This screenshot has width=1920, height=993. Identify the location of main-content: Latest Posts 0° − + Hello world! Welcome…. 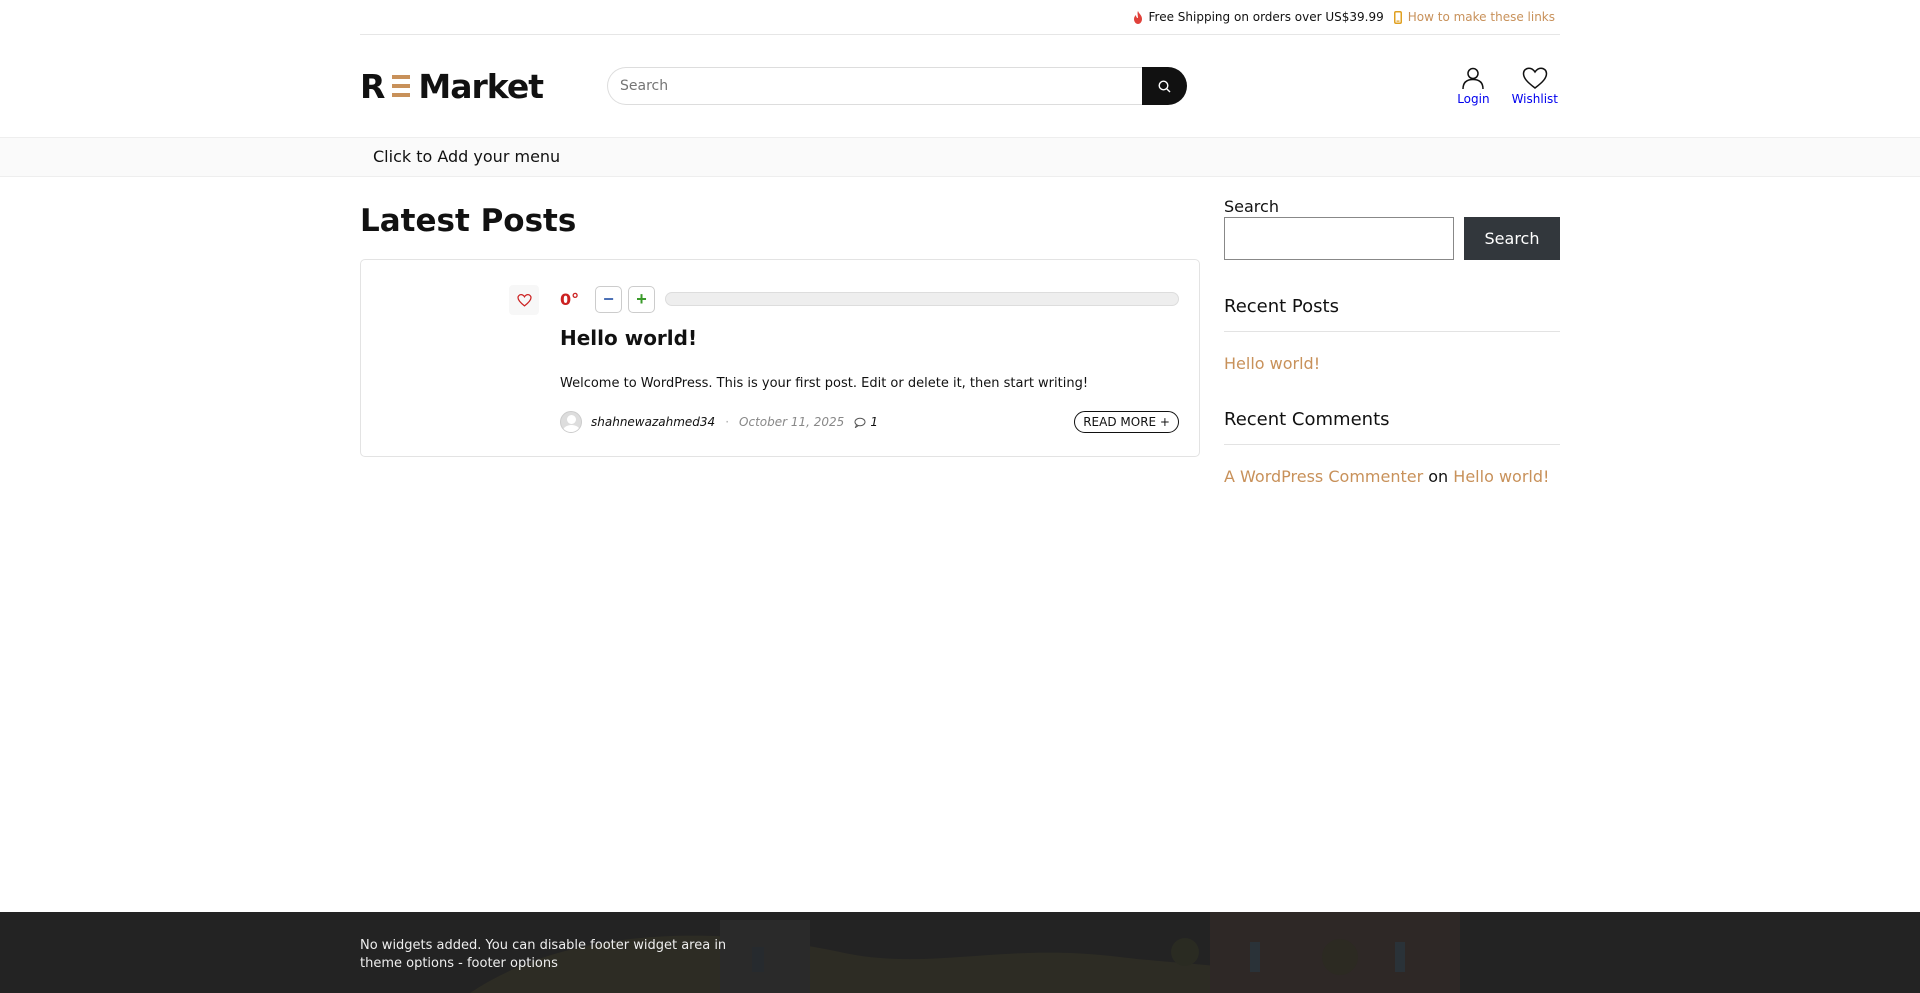
(780, 344).